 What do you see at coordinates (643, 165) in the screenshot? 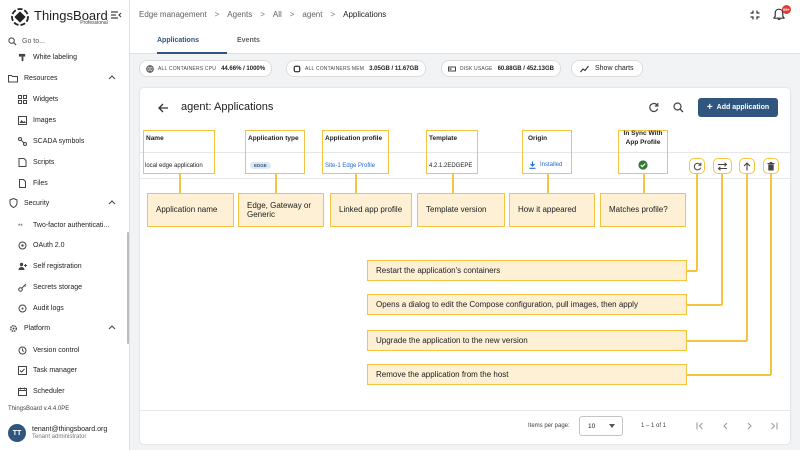
I see `check-circle-icon` at bounding box center [643, 165].